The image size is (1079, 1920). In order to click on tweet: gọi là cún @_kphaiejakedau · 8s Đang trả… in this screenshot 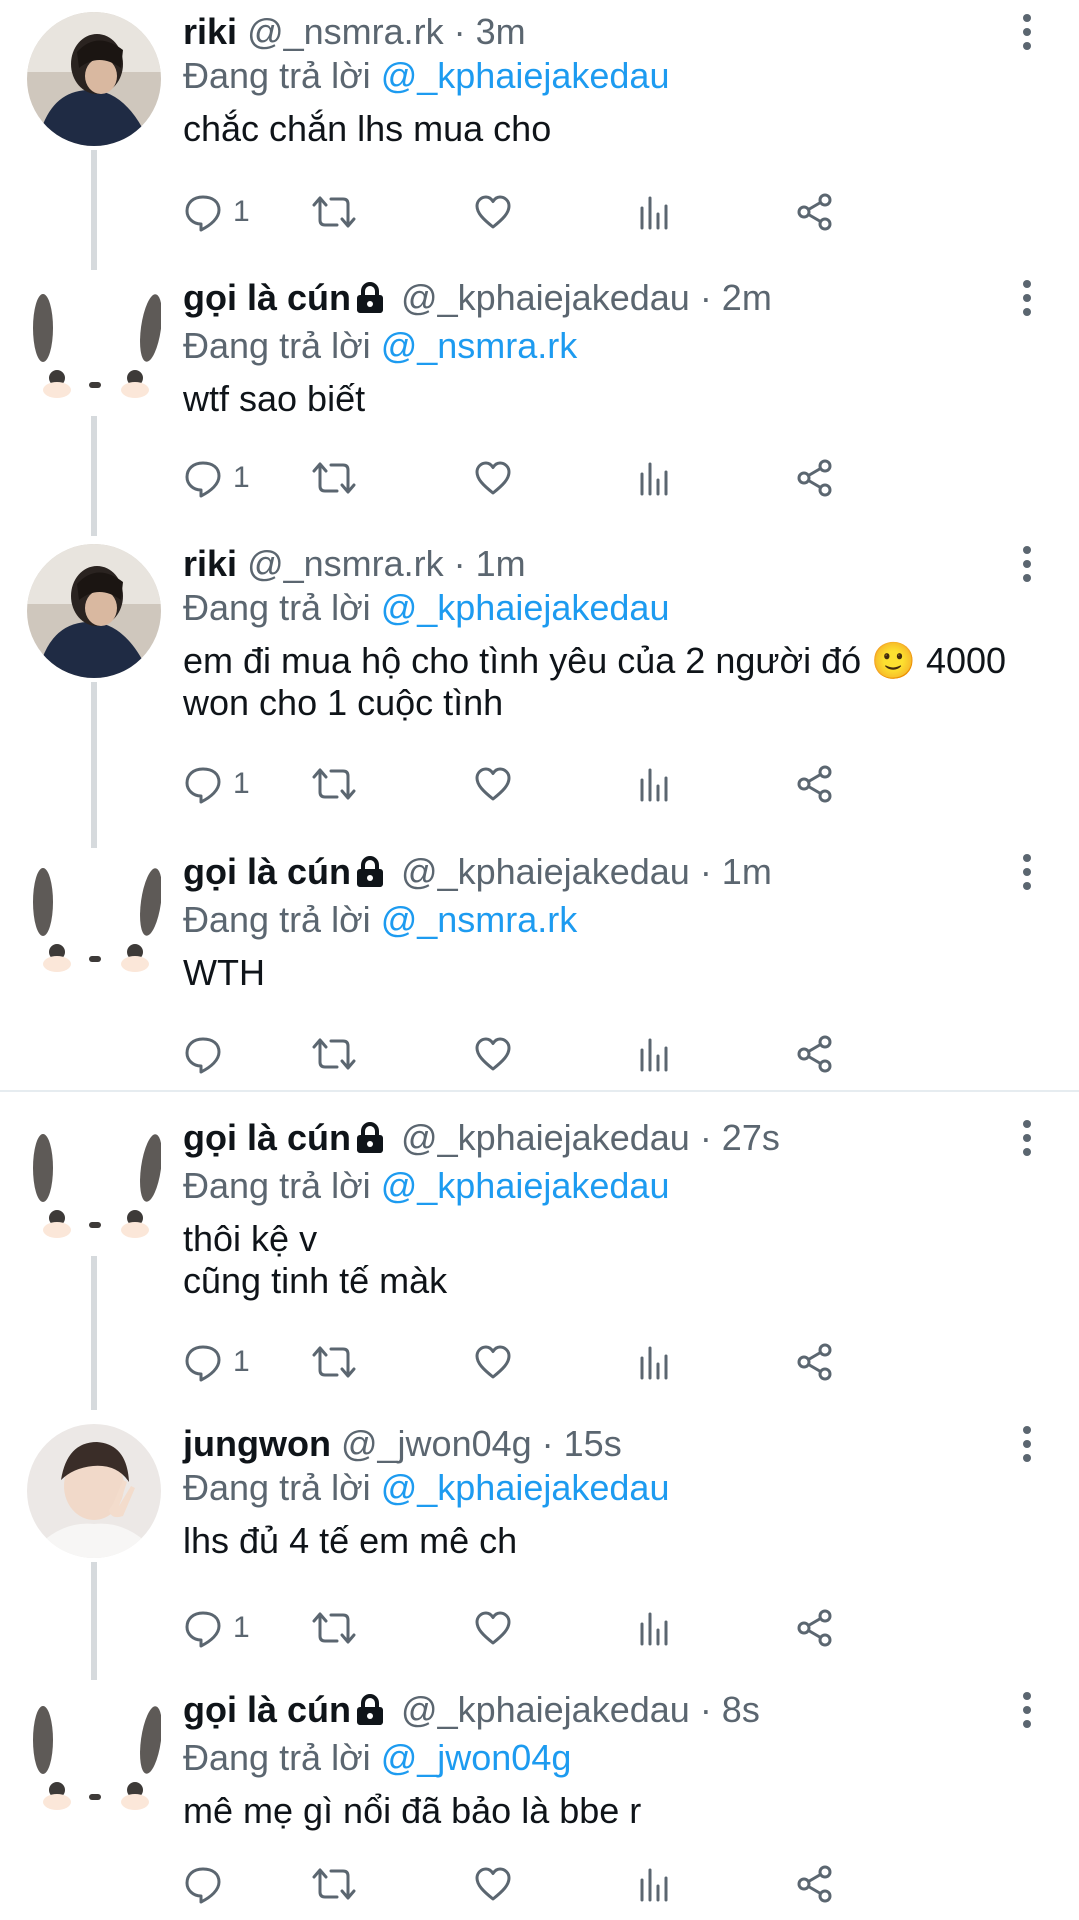, I will do `click(539, 1799)`.